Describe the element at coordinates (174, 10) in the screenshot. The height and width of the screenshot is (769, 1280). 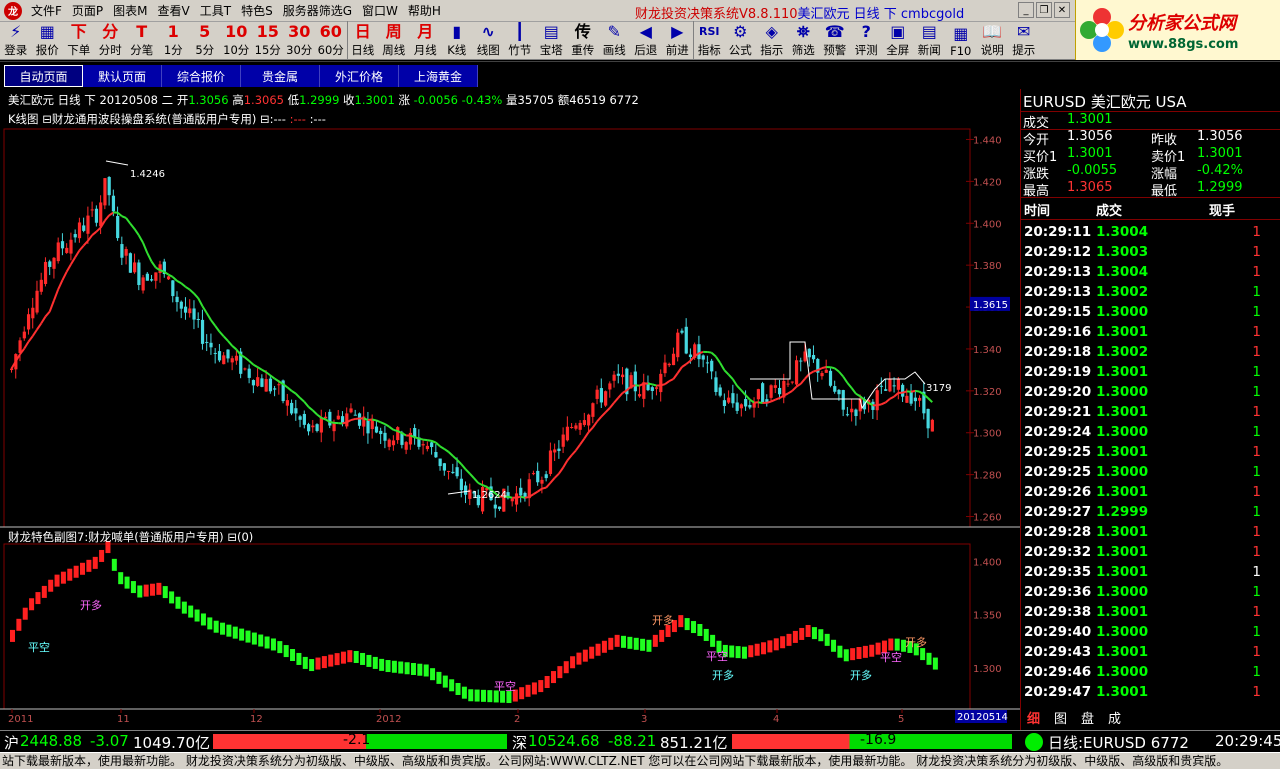
I see `menu-view: 查看V` at that location.